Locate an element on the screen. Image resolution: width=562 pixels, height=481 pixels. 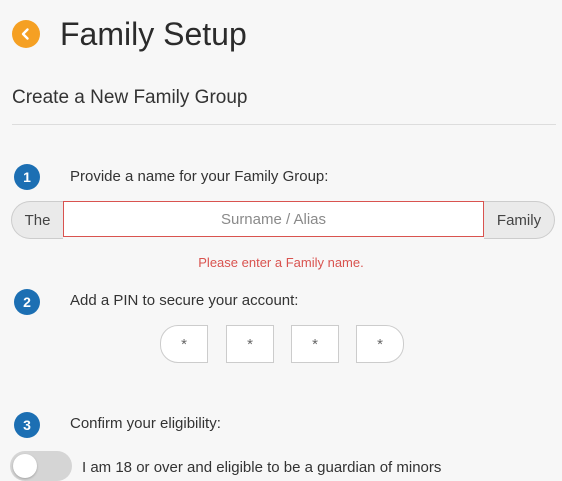
step-3-label: Confirm your eligibility: is located at coordinates (145, 423).